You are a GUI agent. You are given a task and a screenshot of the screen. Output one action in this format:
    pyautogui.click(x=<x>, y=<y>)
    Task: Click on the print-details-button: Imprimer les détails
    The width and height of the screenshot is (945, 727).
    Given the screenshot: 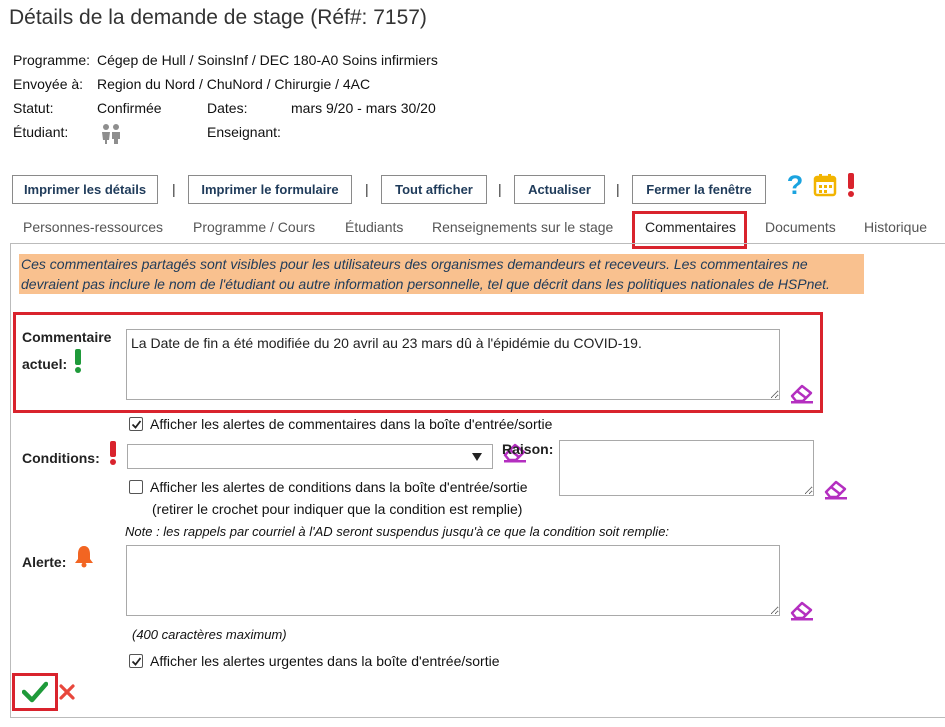 What is the action you would take?
    pyautogui.click(x=85, y=189)
    